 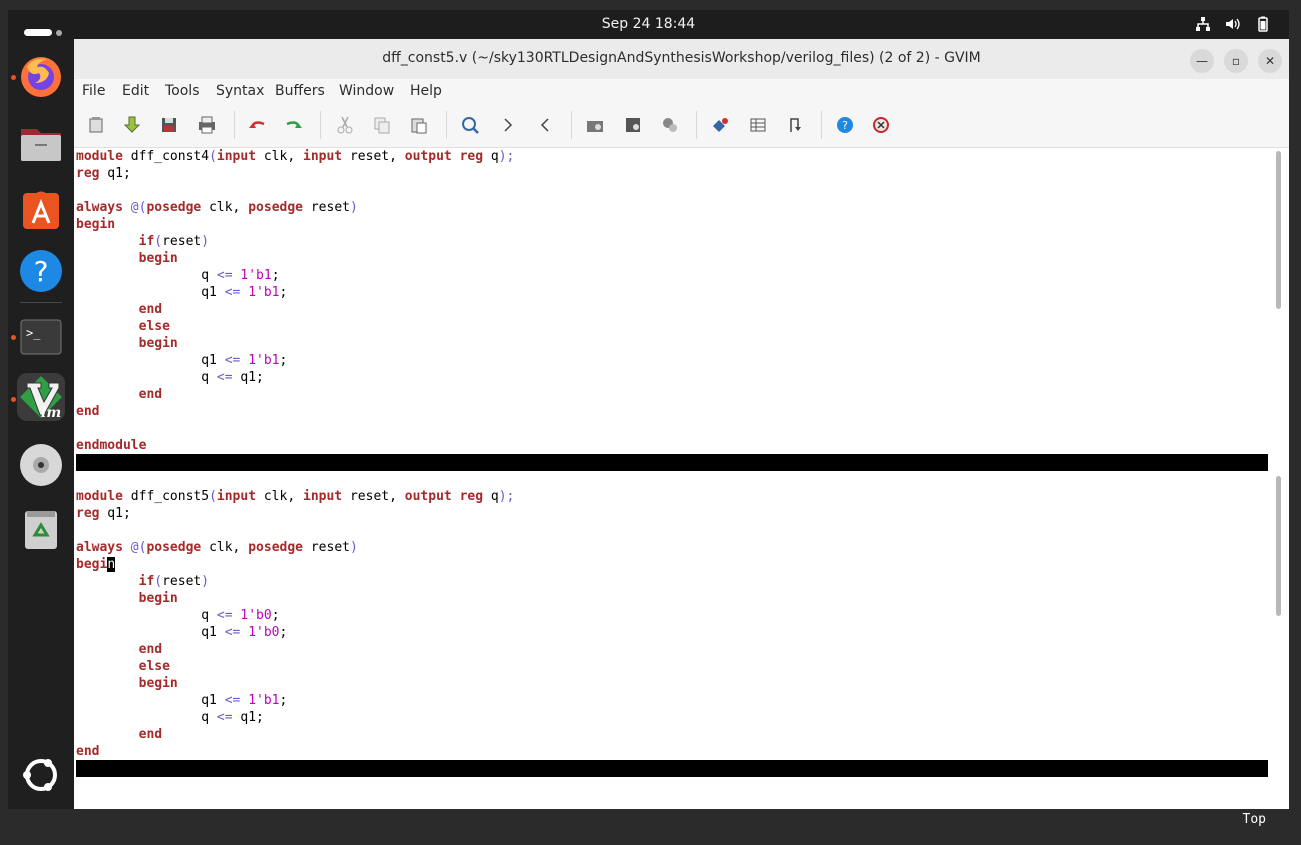 What do you see at coordinates (294, 125) in the screenshot?
I see `redo-icon` at bounding box center [294, 125].